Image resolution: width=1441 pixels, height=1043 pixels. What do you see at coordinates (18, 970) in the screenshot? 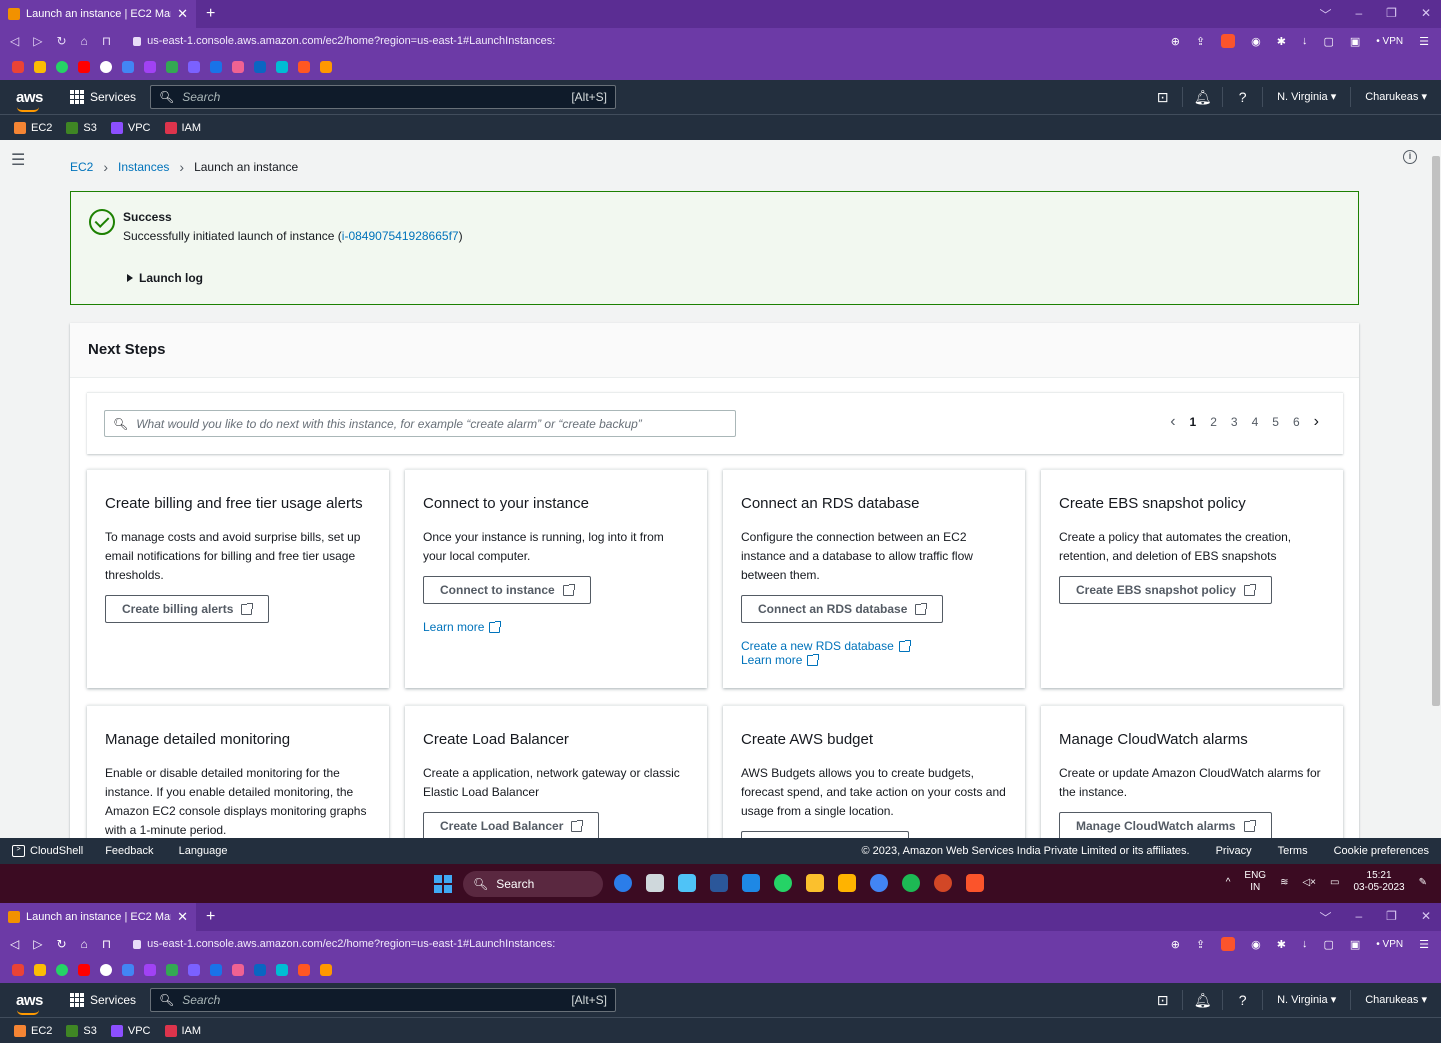
I see `gmail-bookmark-icon` at bounding box center [18, 970].